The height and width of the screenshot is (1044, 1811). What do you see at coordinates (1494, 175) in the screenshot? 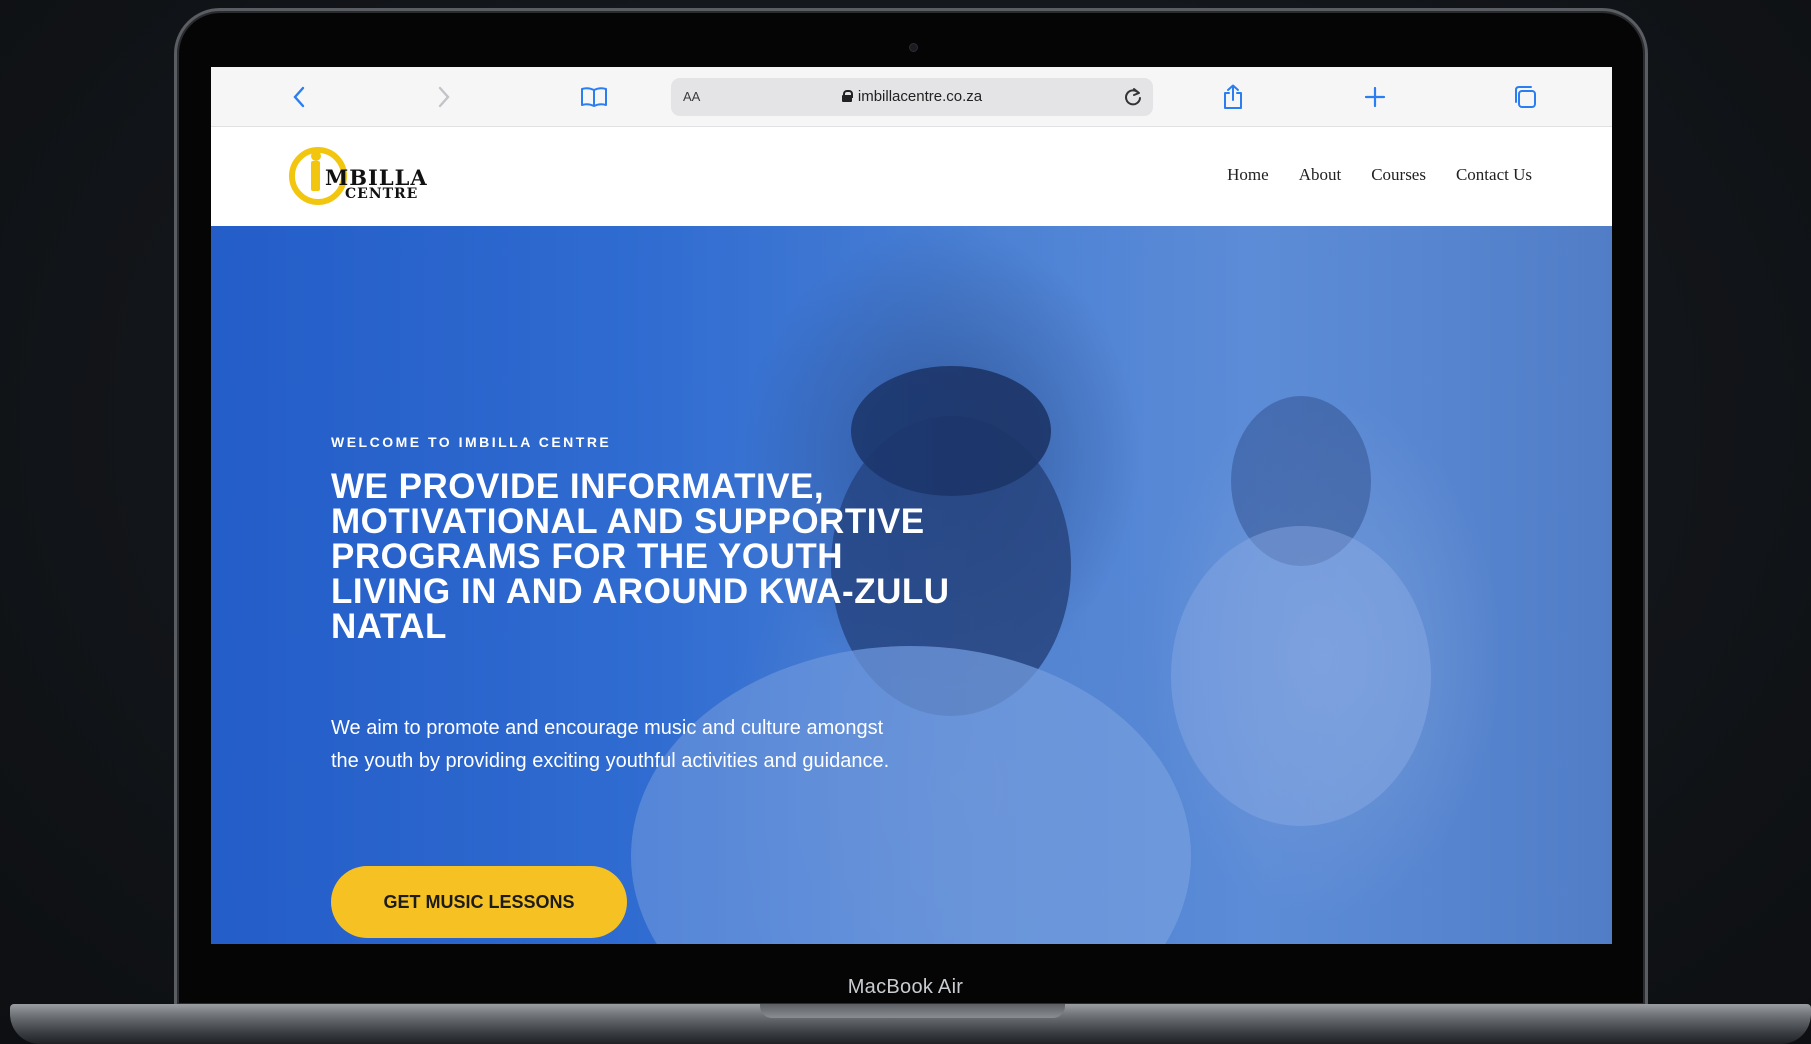
I see `nav-contact-us: Contact Us` at bounding box center [1494, 175].